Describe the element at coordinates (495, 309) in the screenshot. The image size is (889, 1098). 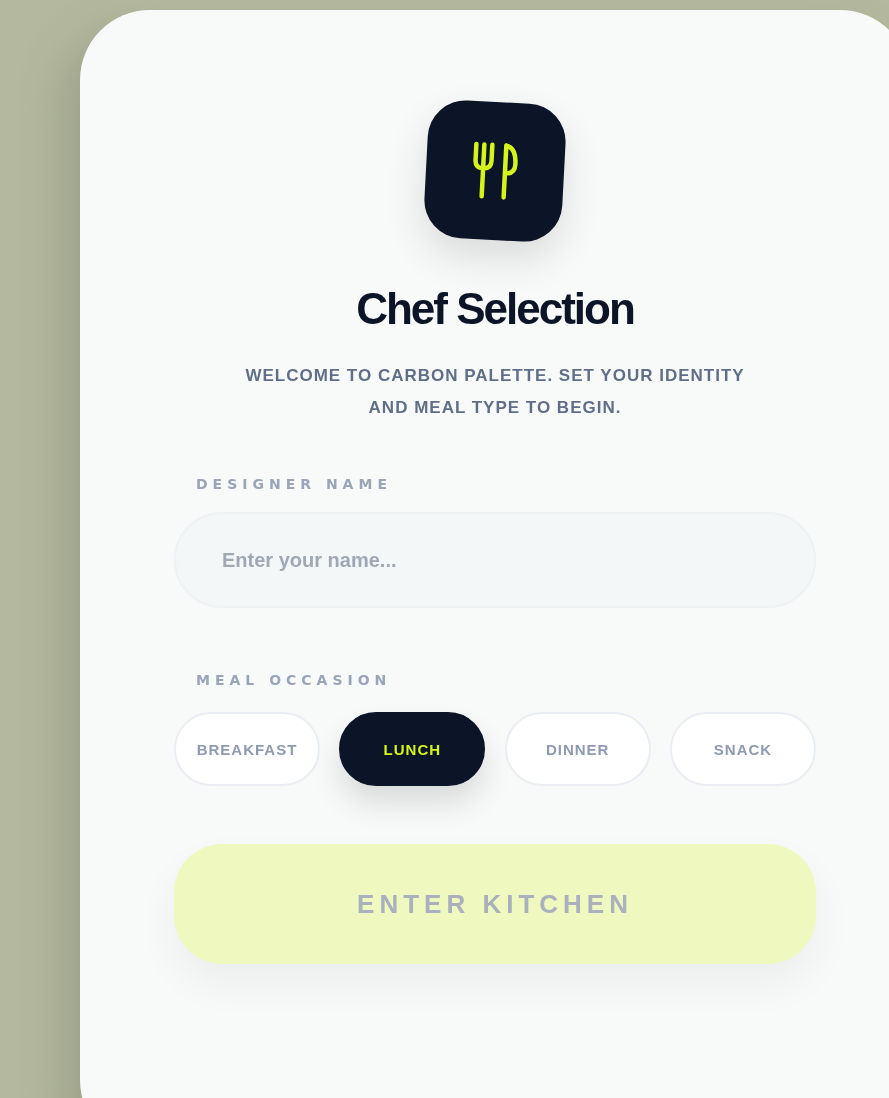
I see `title: Chef Selection` at that location.